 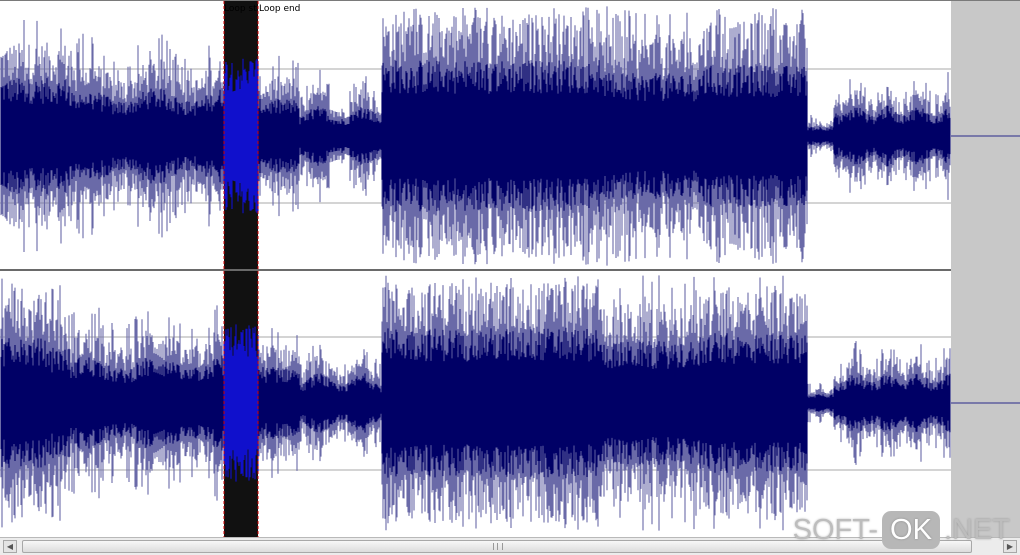 I want to click on out-of-range-area, so click(x=985, y=269).